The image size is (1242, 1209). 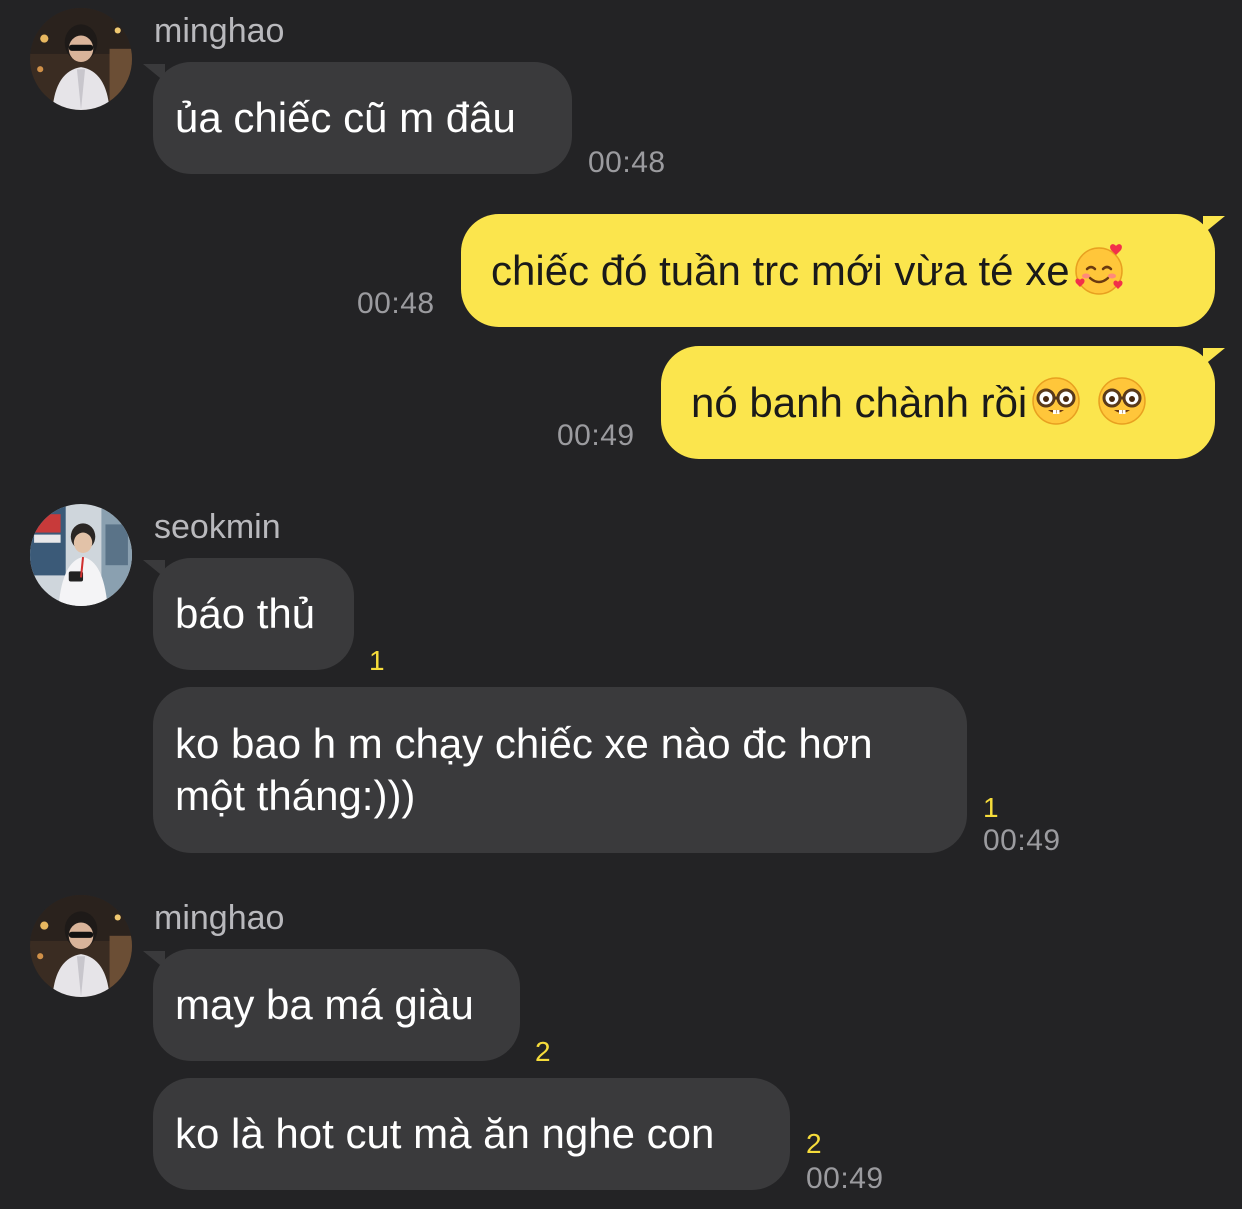 I want to click on avatar-seokmin, so click(x=81, y=555).